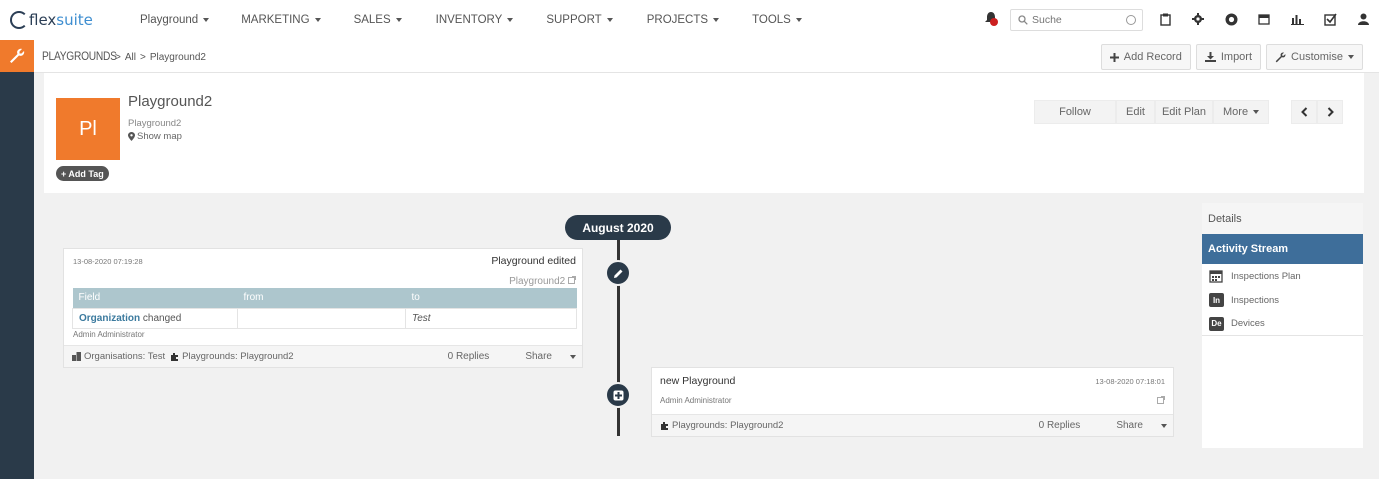 The width and height of the screenshot is (1379, 479). What do you see at coordinates (1131, 20) in the screenshot?
I see `search-clear-icon` at bounding box center [1131, 20].